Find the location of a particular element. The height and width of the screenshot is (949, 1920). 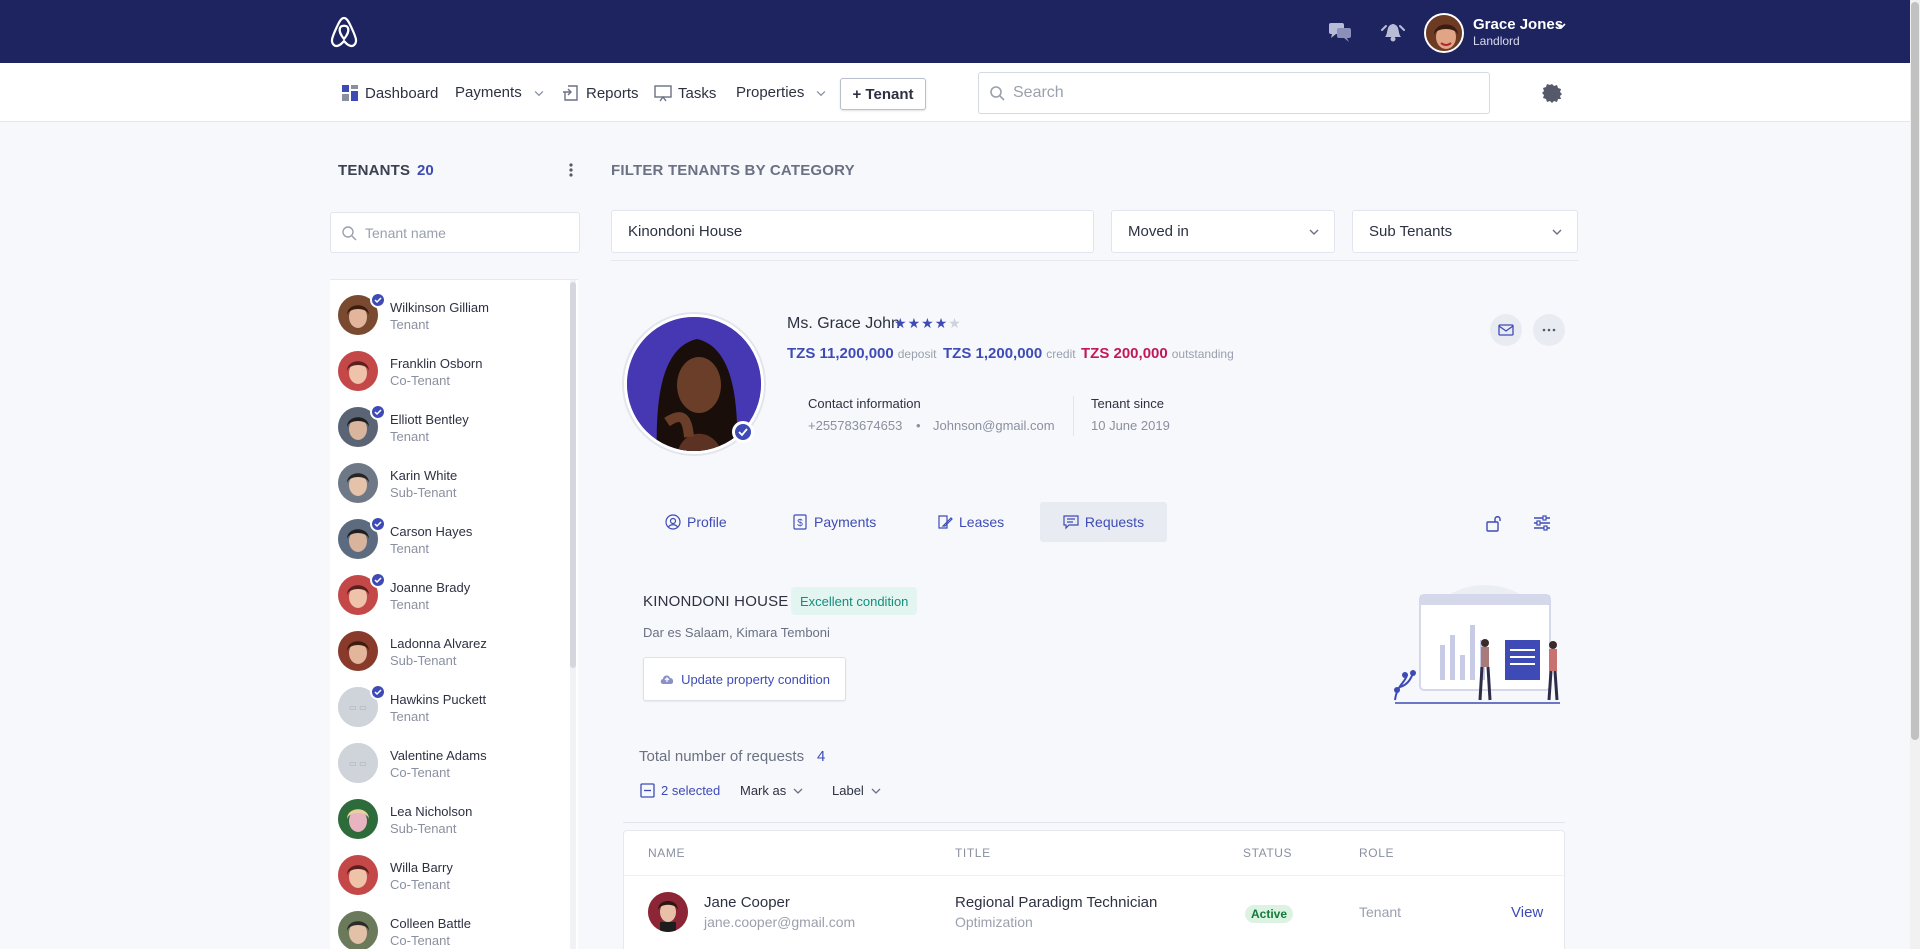

tenant-list-name: Karin White is located at coordinates (424, 475).